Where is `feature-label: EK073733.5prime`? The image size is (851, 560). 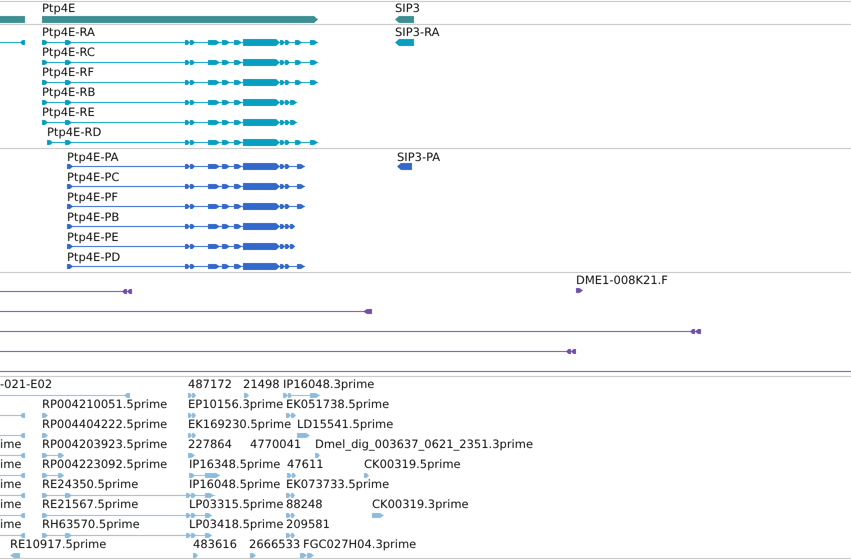
feature-label: EK073733.5prime is located at coordinates (338, 484).